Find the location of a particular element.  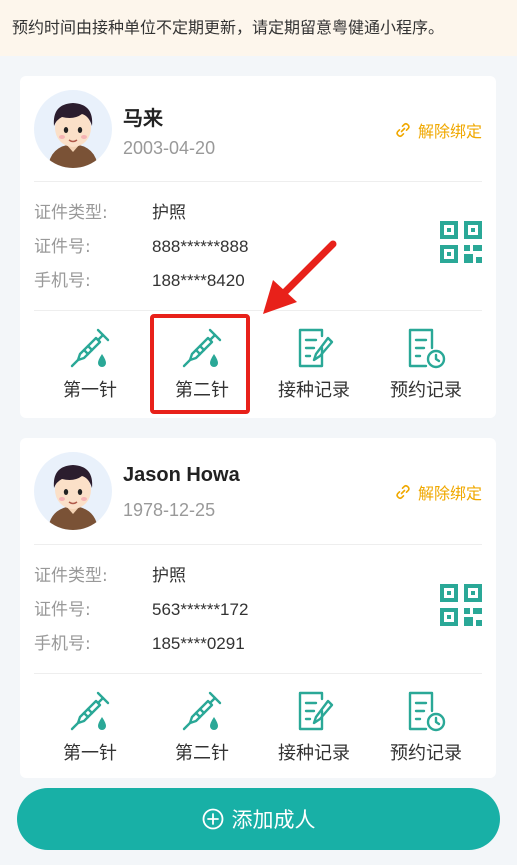

highlight-box is located at coordinates (200, 364).